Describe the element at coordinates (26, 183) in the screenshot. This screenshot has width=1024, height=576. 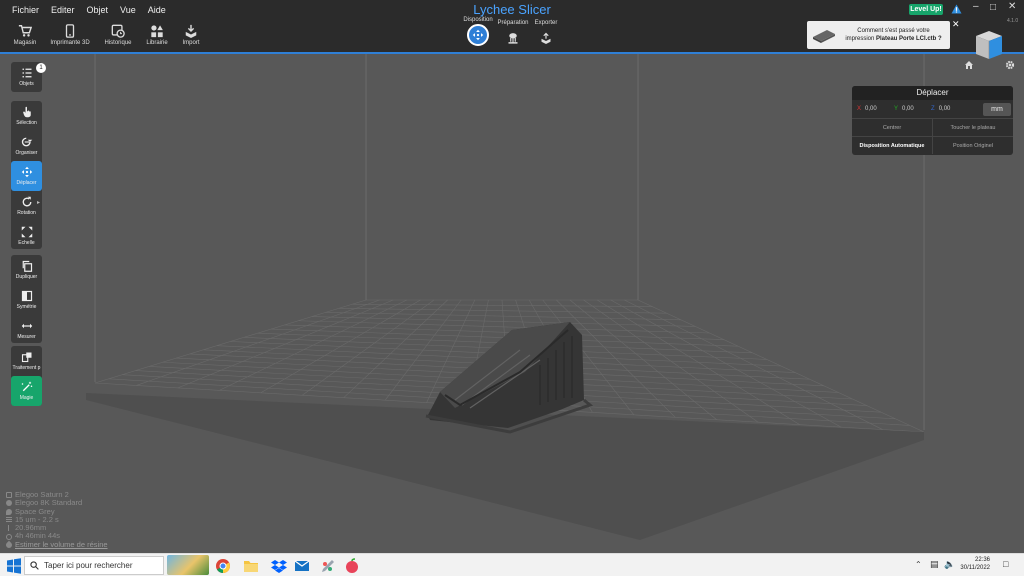
I see `tool-deplacer-label: Déplacer` at that location.